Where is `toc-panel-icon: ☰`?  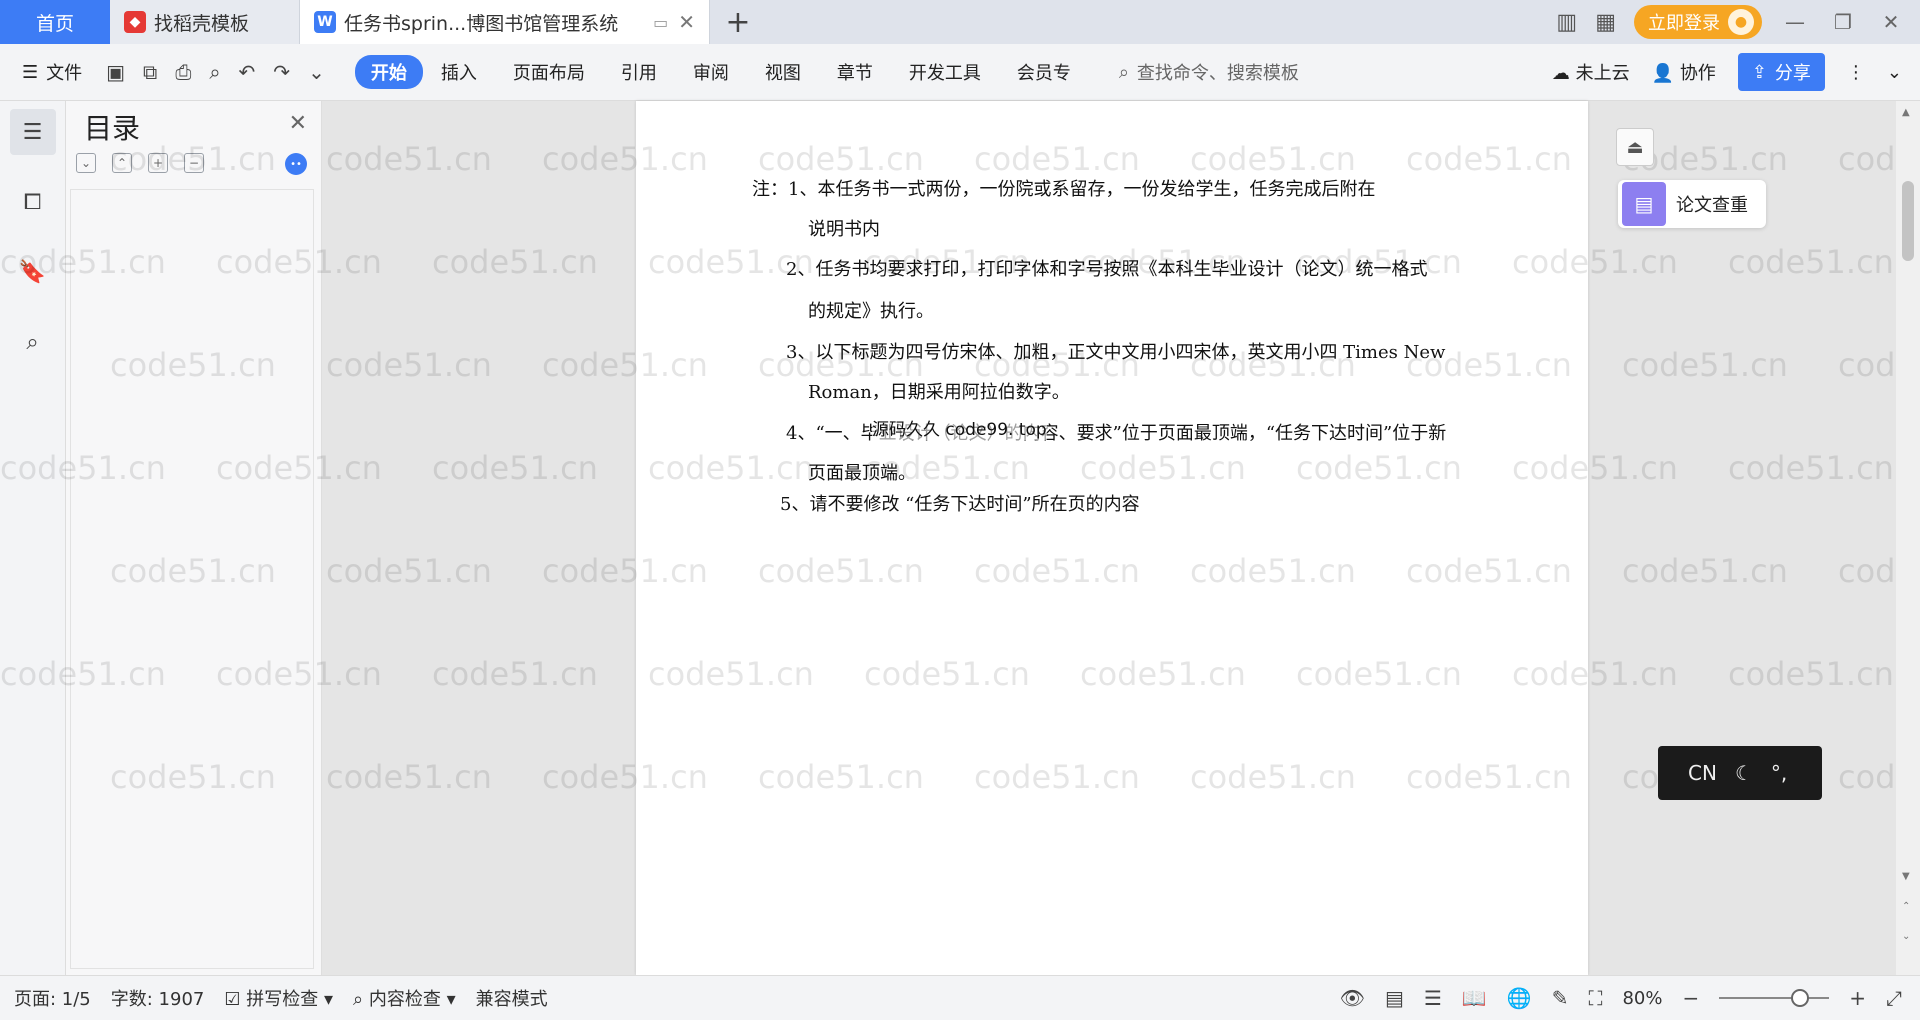 toc-panel-icon: ☰ is located at coordinates (32, 132).